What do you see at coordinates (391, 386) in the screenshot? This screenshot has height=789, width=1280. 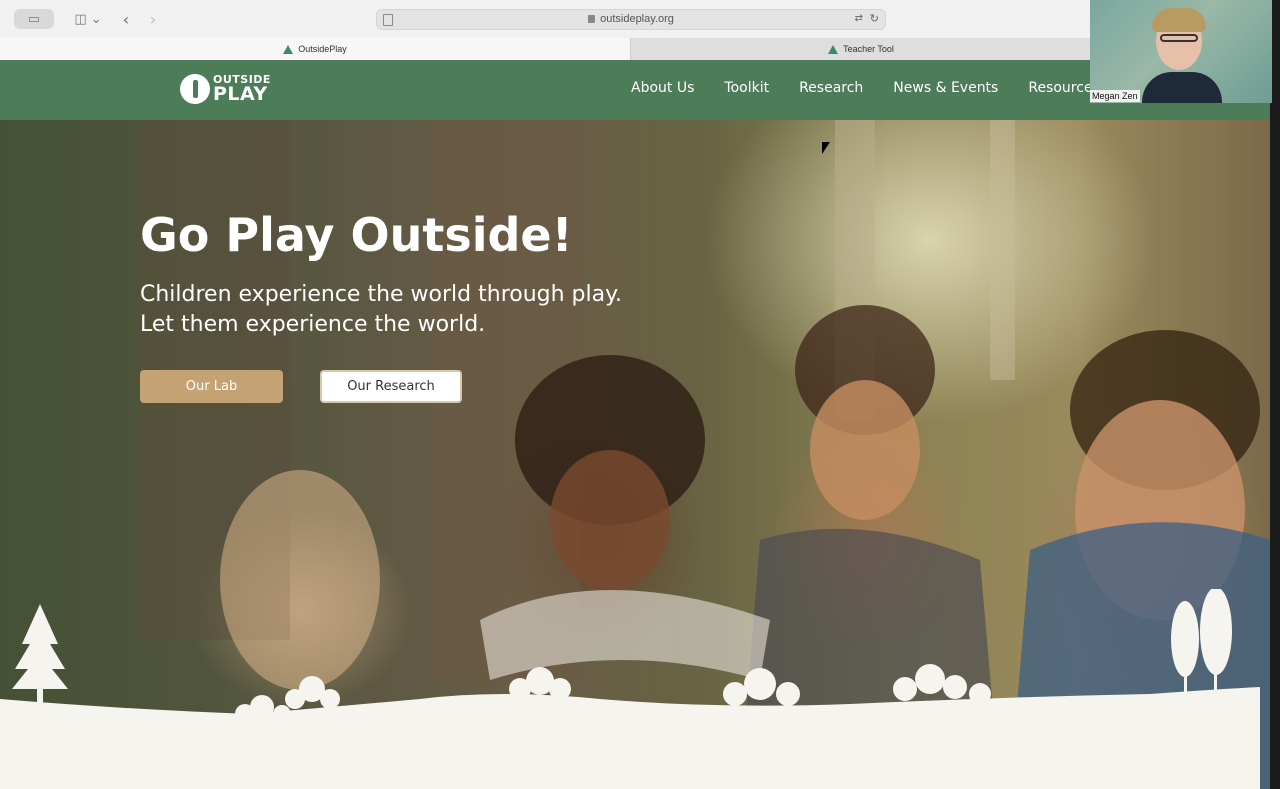 I see `our-research-button: Our Research` at bounding box center [391, 386].